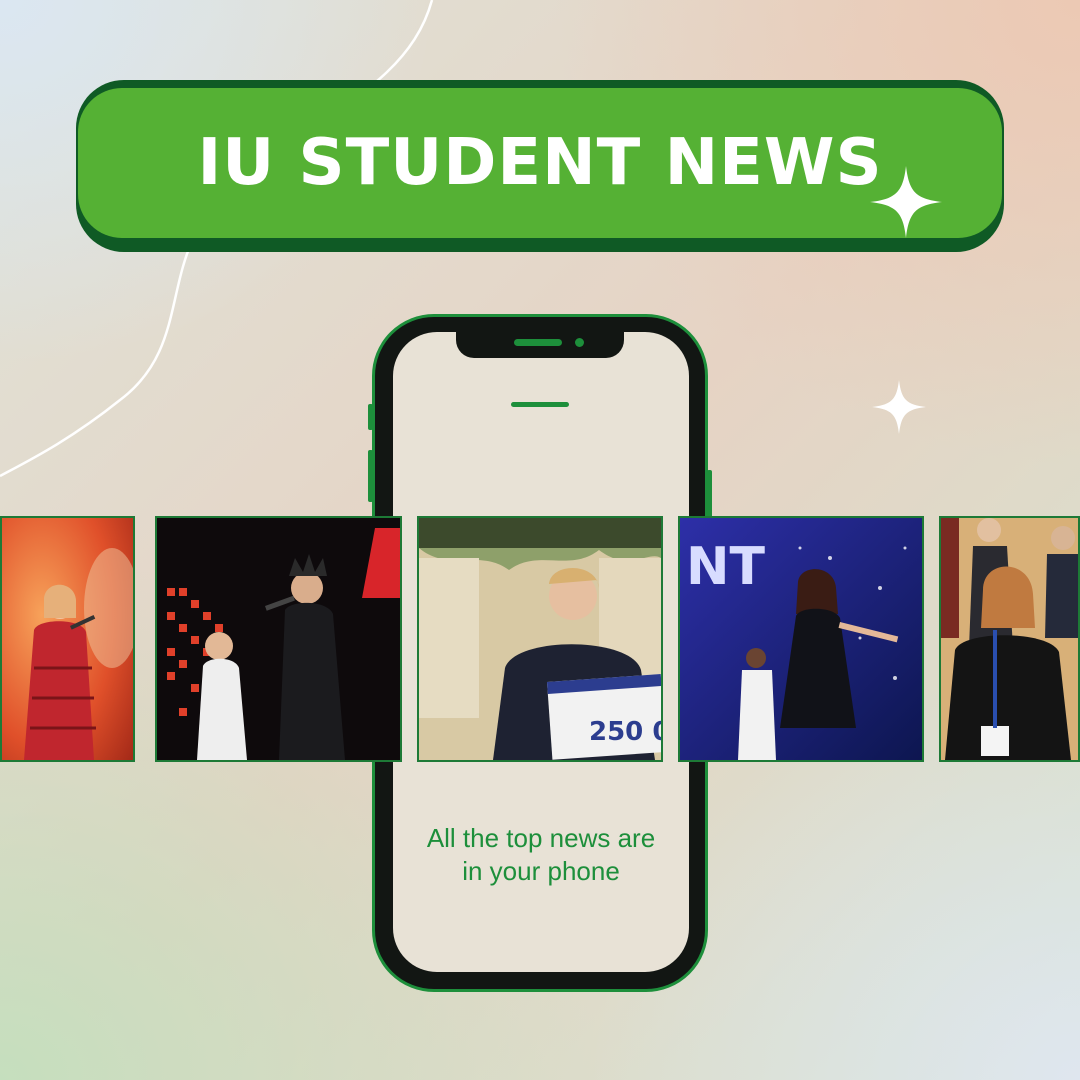 This screenshot has height=1080, width=1080. What do you see at coordinates (625, 732) in the screenshot?
I see `prize-check-amount: 250 0` at bounding box center [625, 732].